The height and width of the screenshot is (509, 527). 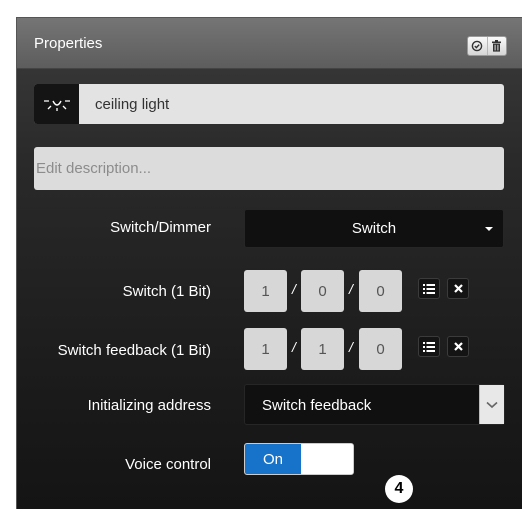 I want to click on chevron-down-icon, so click(x=491, y=404).